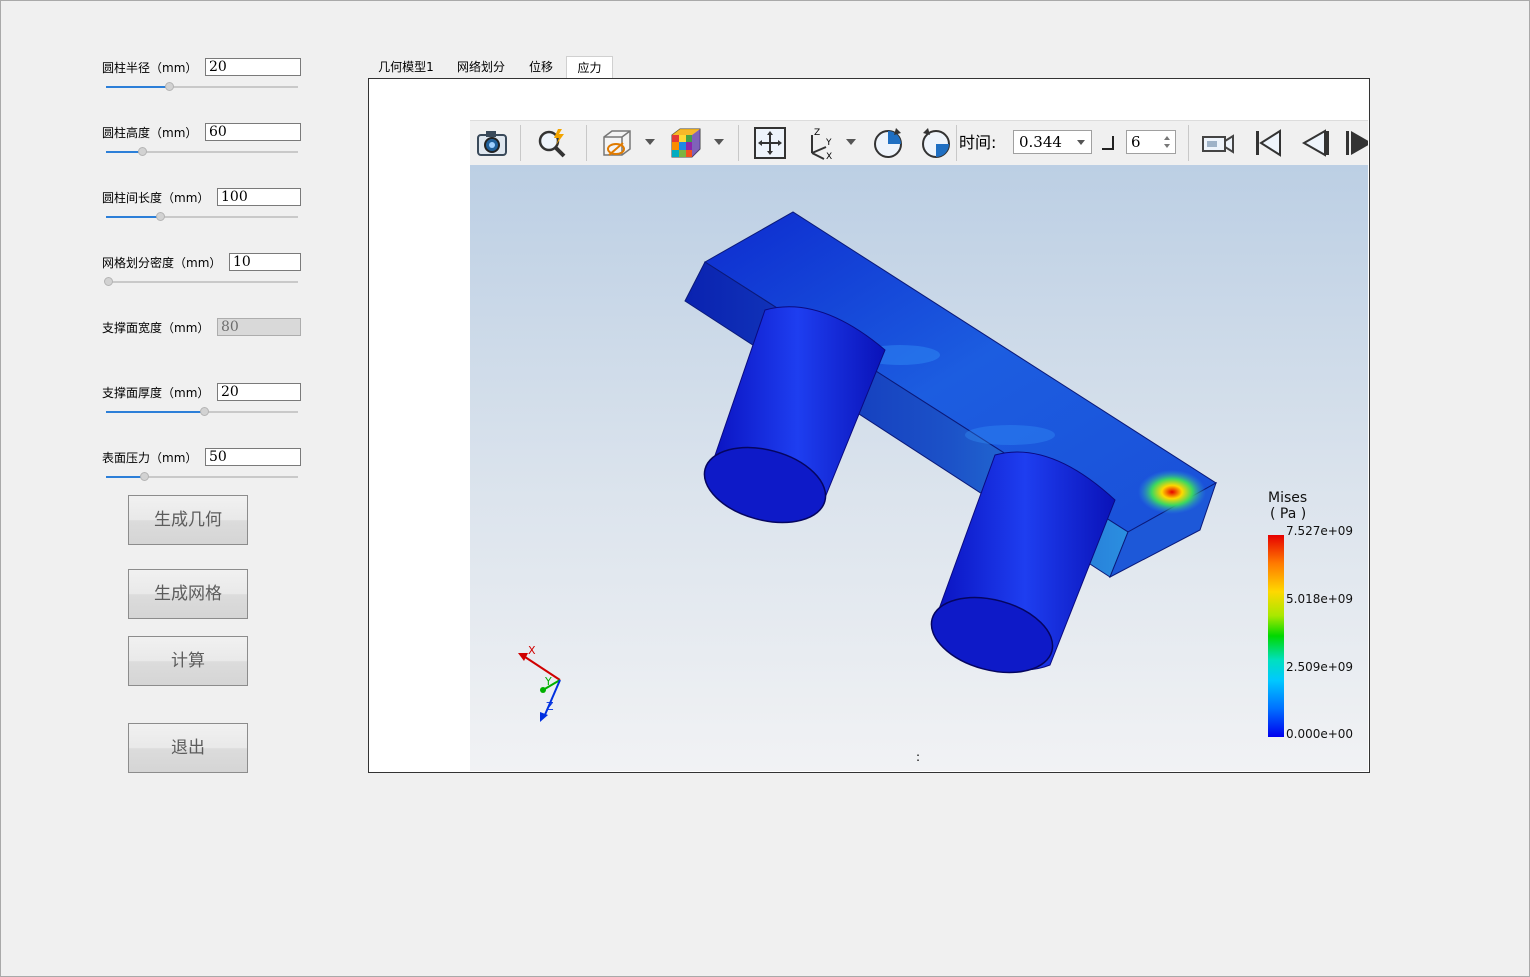 The height and width of the screenshot is (977, 1530). What do you see at coordinates (259, 197) in the screenshot?
I see `cylinder-spacing-input: 100` at bounding box center [259, 197].